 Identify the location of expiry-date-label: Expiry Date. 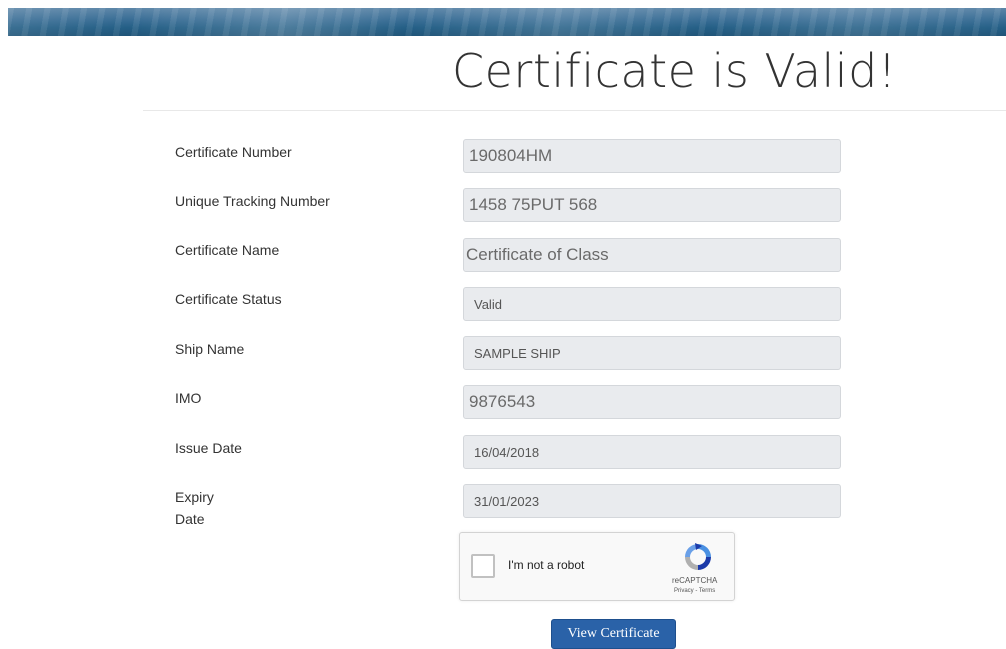
(194, 508).